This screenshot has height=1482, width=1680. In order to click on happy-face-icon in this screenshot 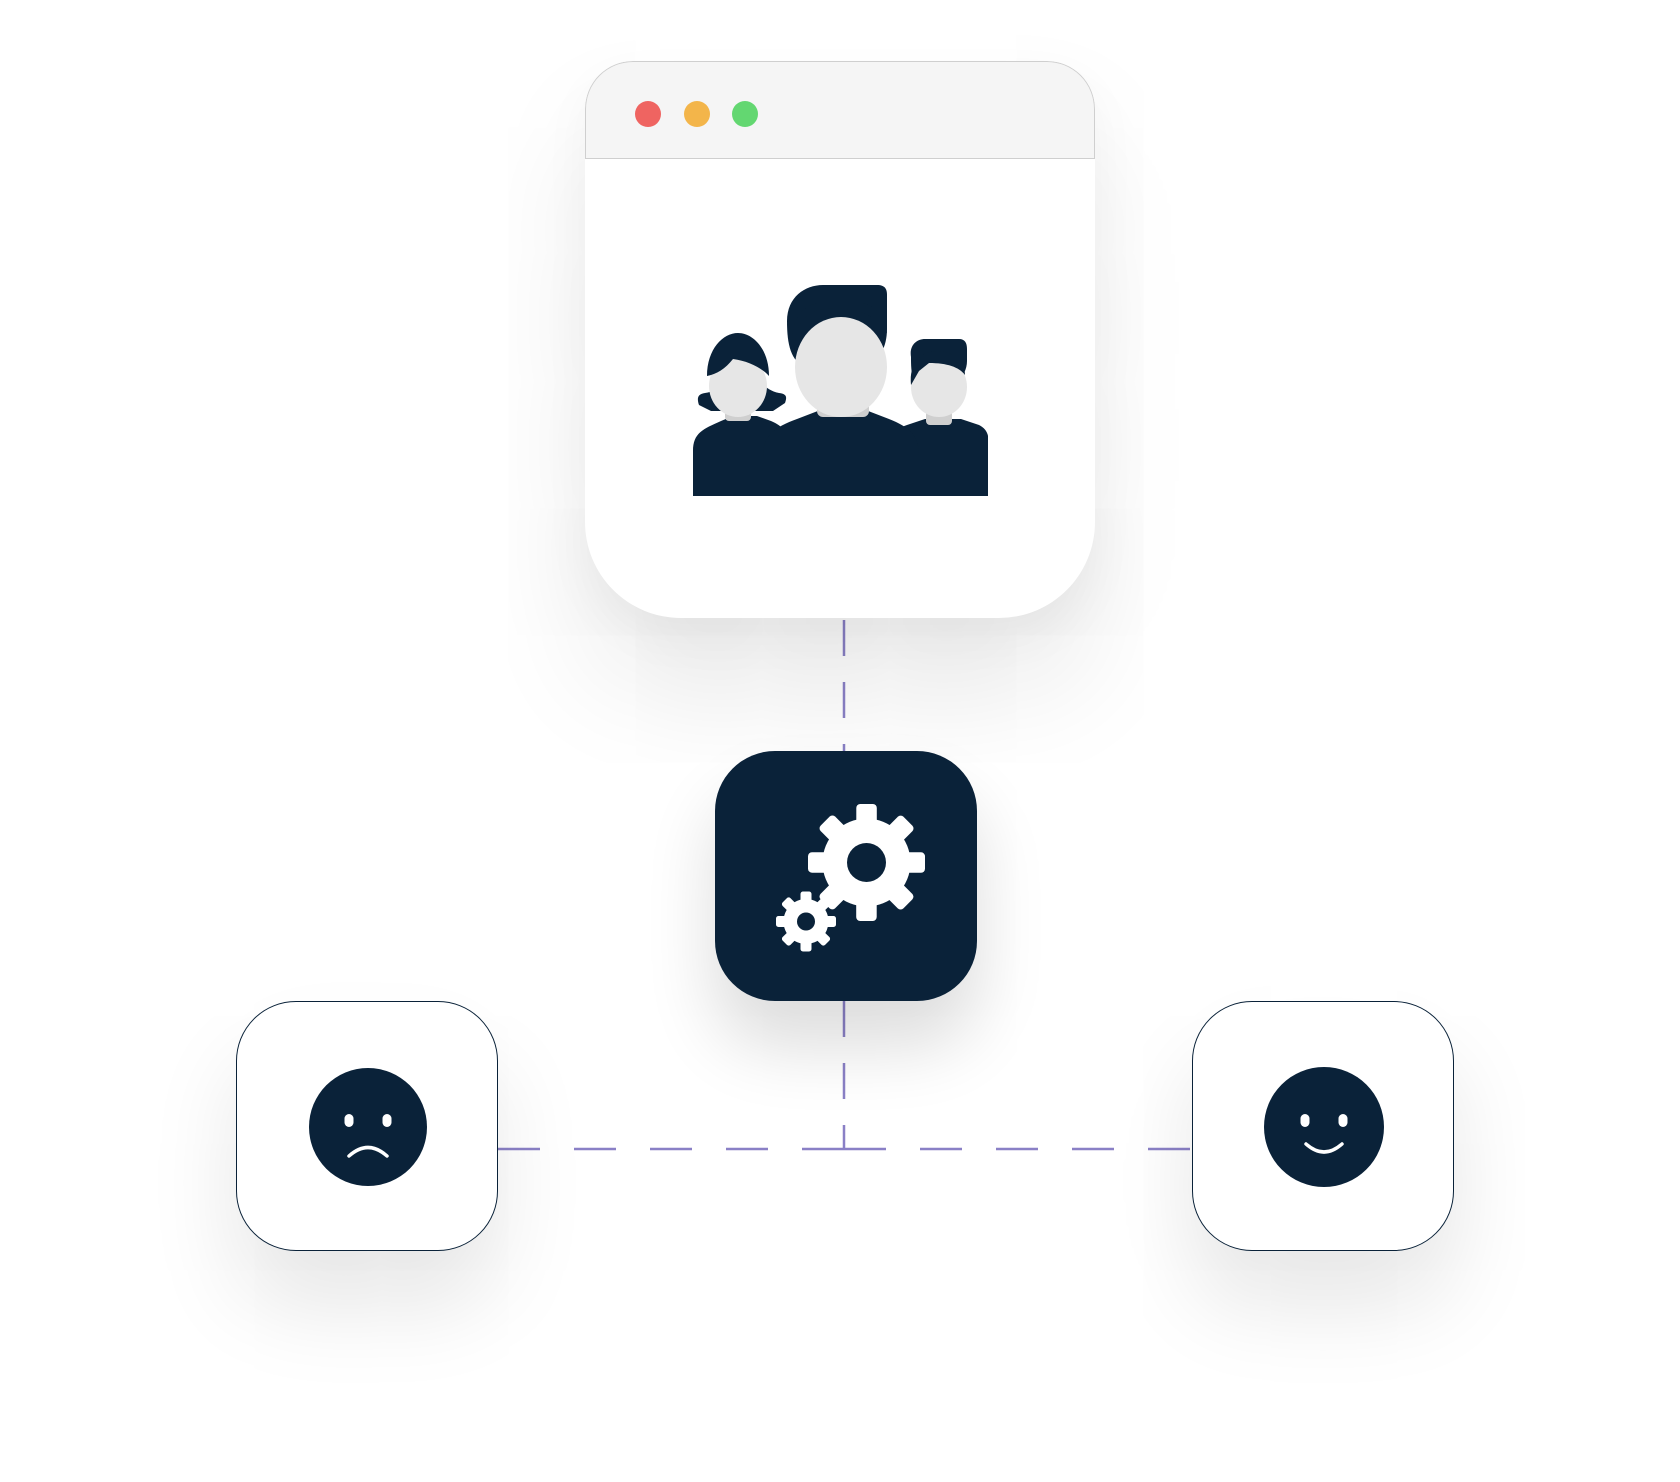, I will do `click(1324, 1127)`.